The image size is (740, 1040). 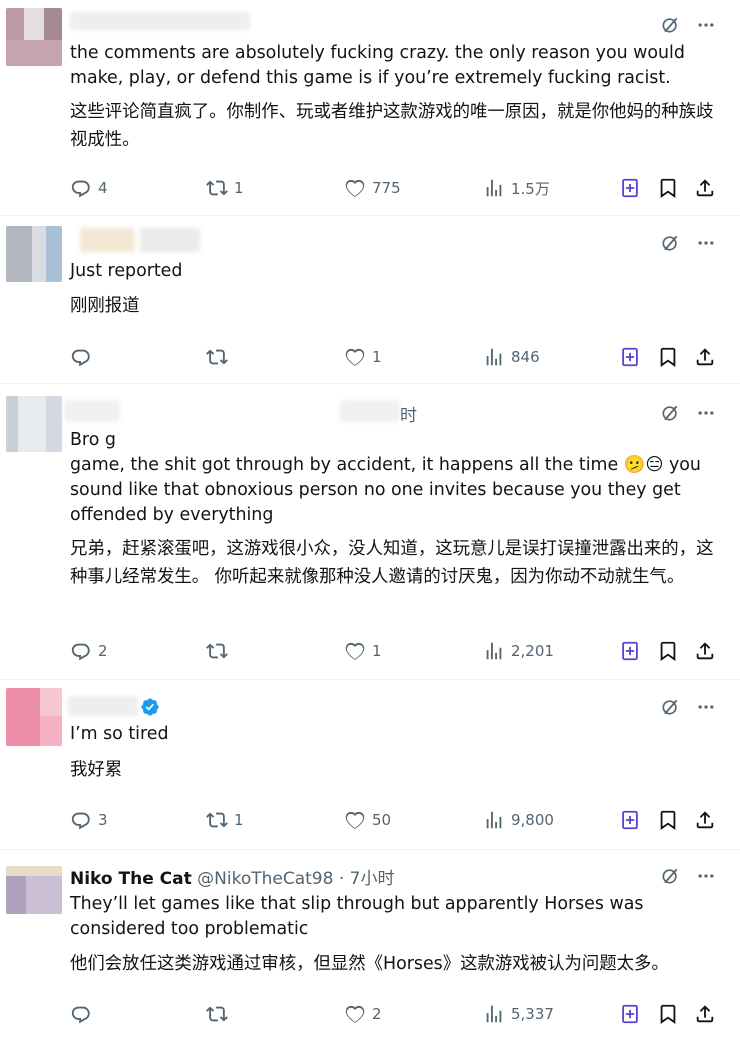 I want to click on like-button: 2, so click(x=363, y=1014).